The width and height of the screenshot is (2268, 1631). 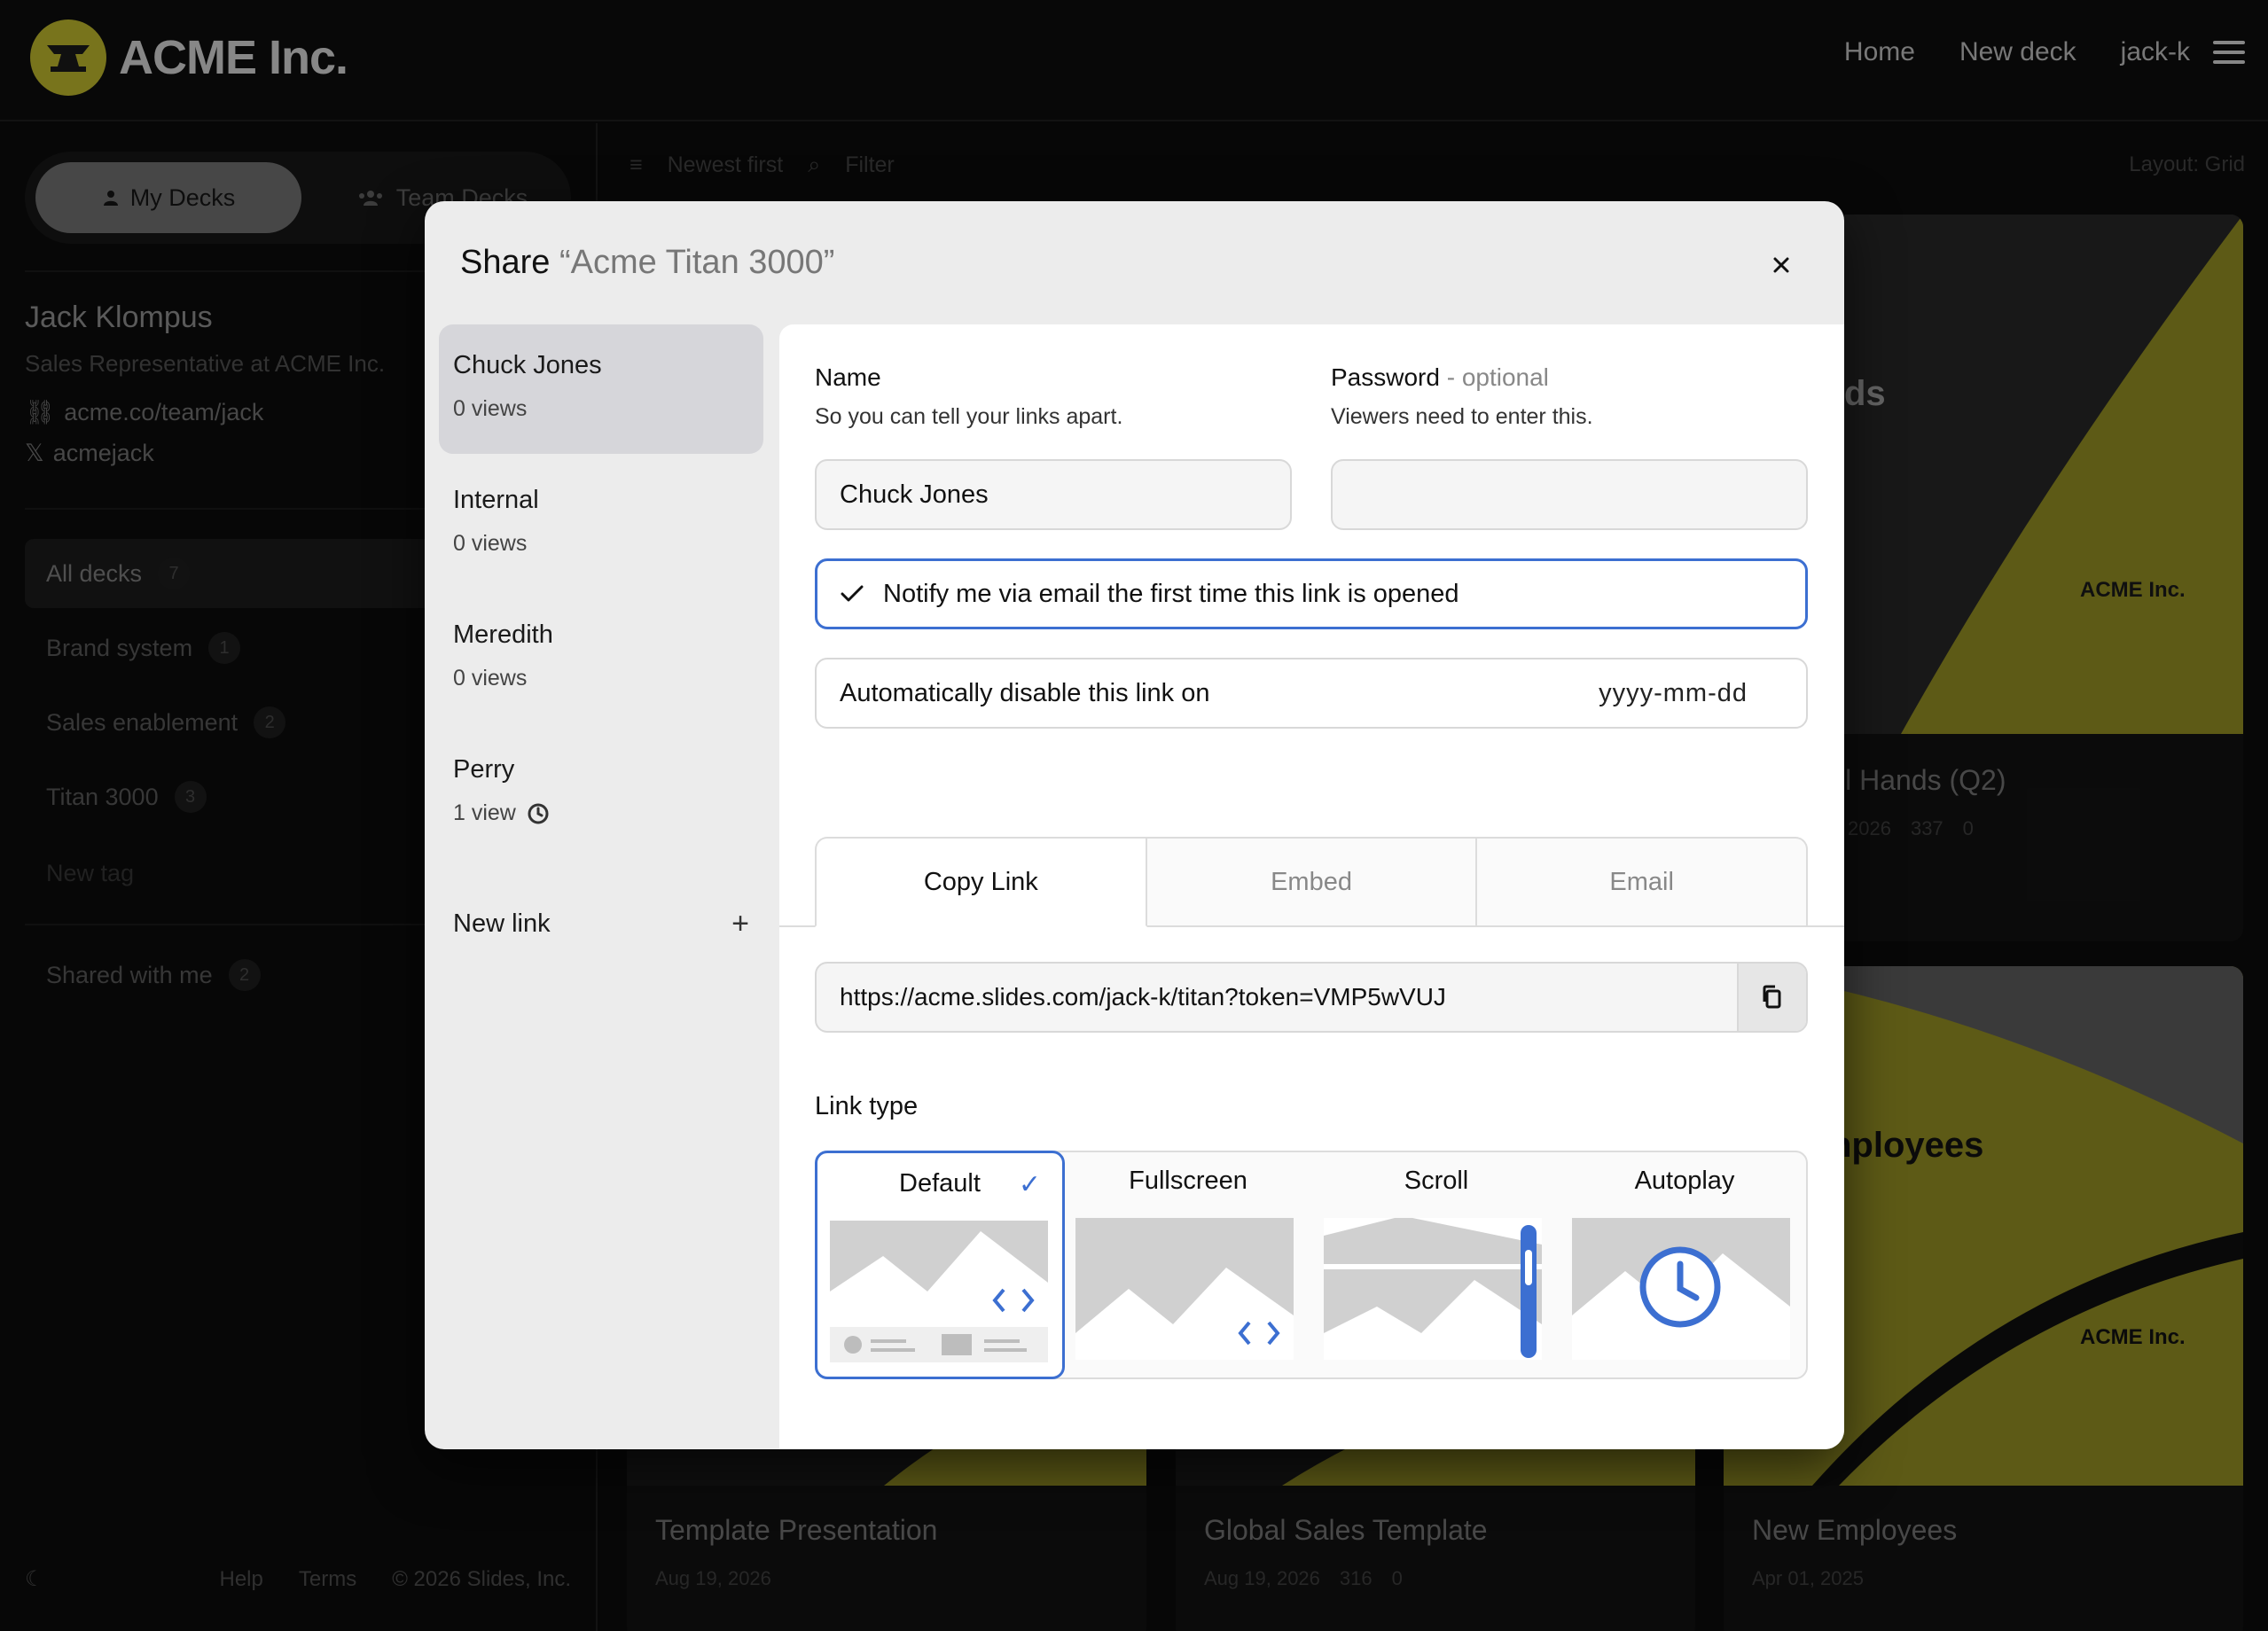 I want to click on share-link-item: Internal 0 views, so click(x=601, y=524).